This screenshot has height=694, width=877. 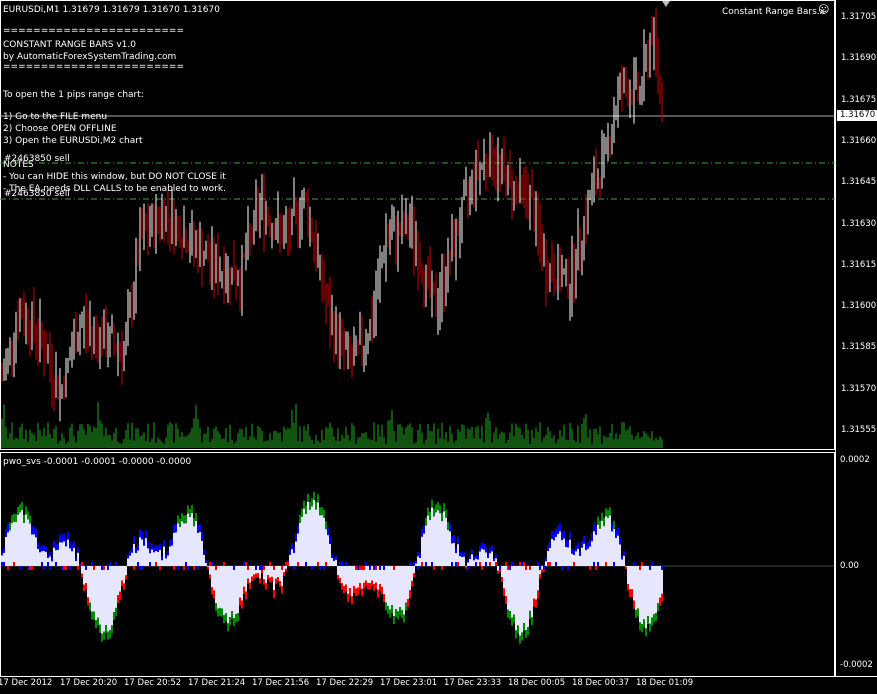 What do you see at coordinates (856, 665) in the screenshot?
I see `sub-axis-tick: -0.0002` at bounding box center [856, 665].